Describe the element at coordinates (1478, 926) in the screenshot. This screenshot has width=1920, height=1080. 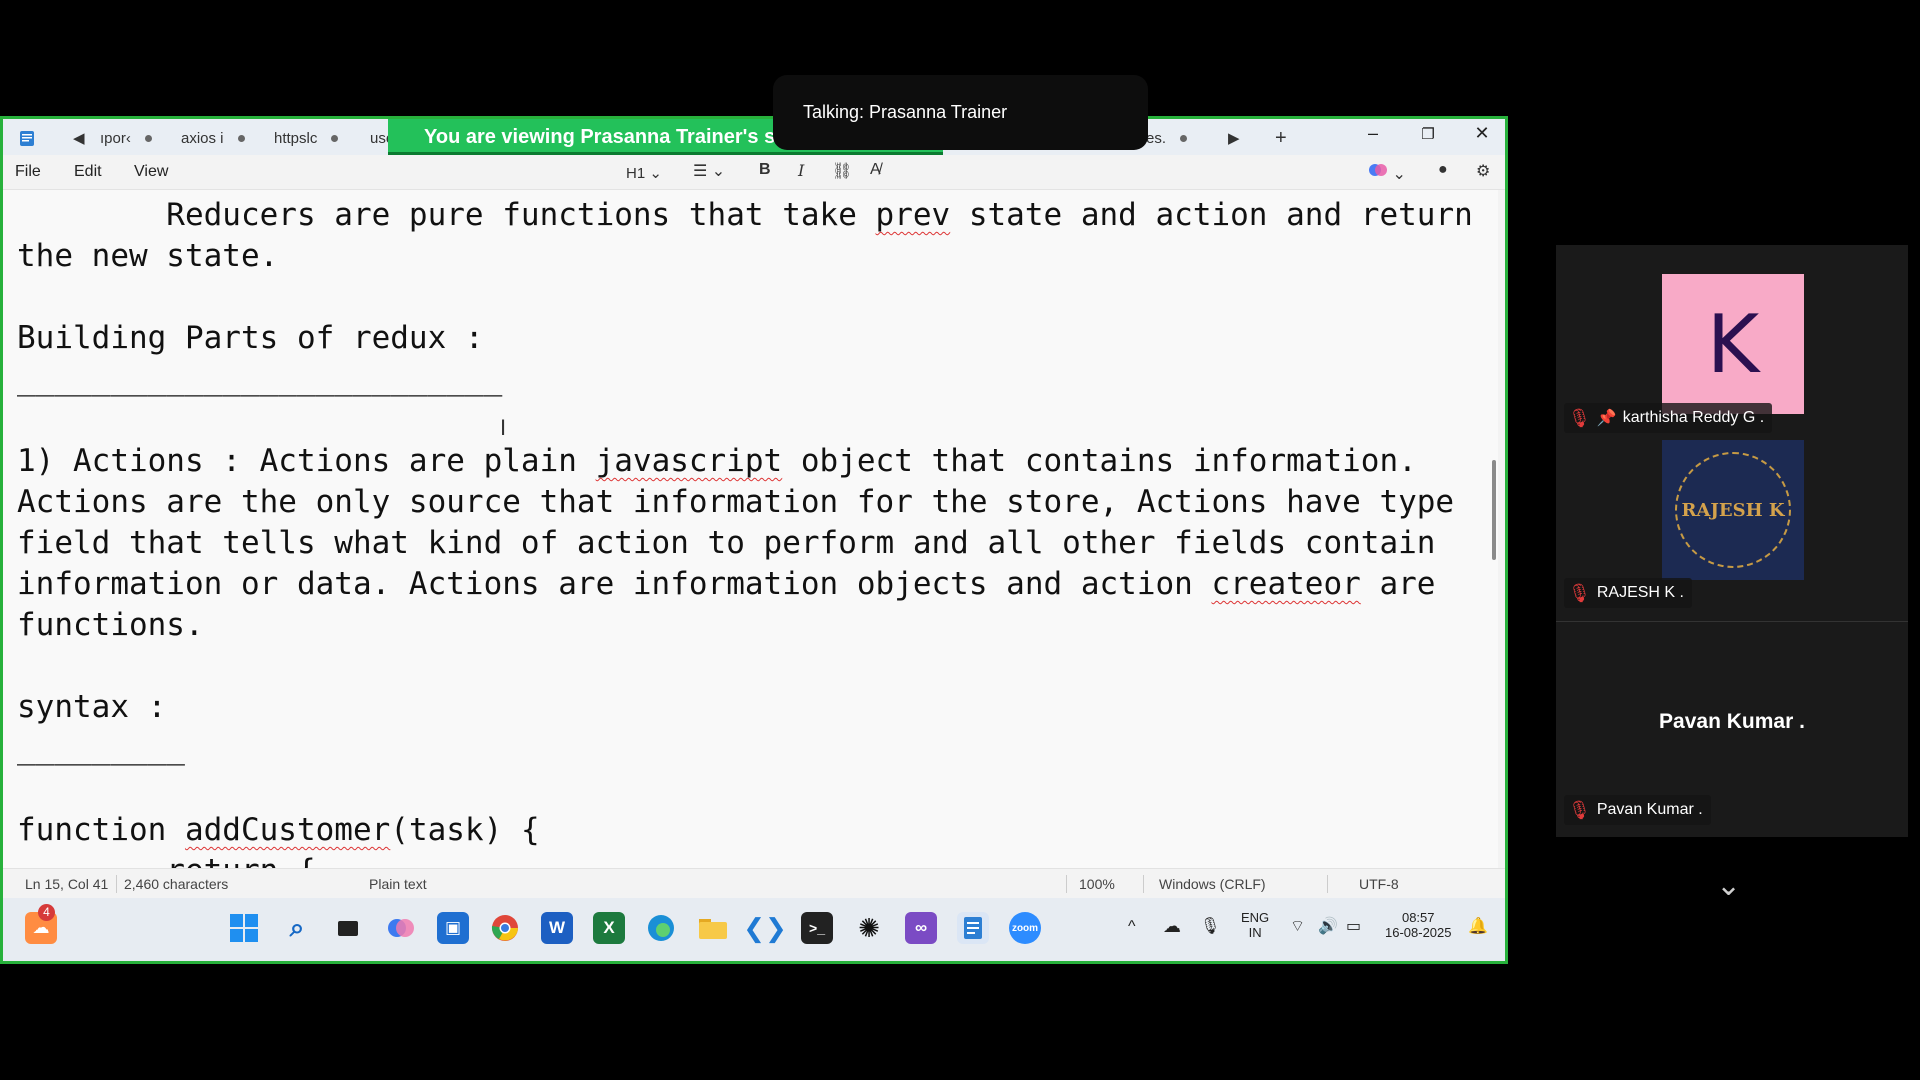
I see `notification-bell-icon: 🔔` at that location.